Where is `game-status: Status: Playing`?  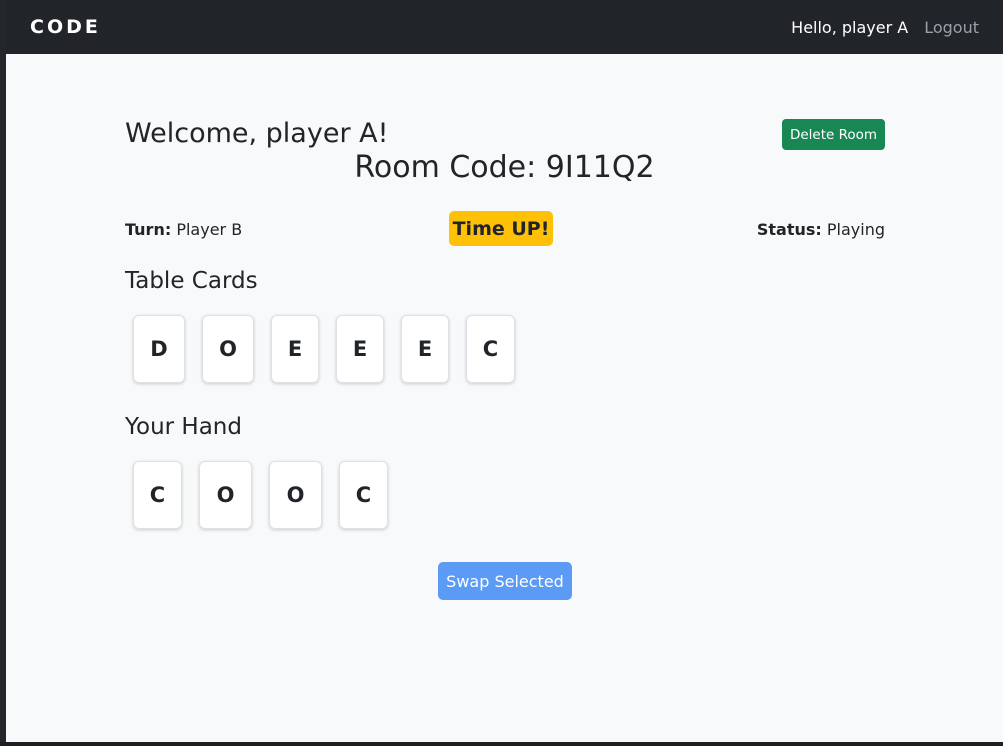
game-status: Status: Playing is located at coordinates (821, 229).